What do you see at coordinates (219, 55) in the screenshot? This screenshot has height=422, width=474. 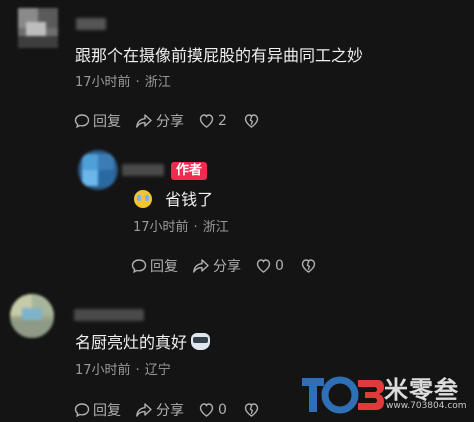 I see `comment-text: 跟那个在摄像前摸屁股的有异曲同工之妙` at bounding box center [219, 55].